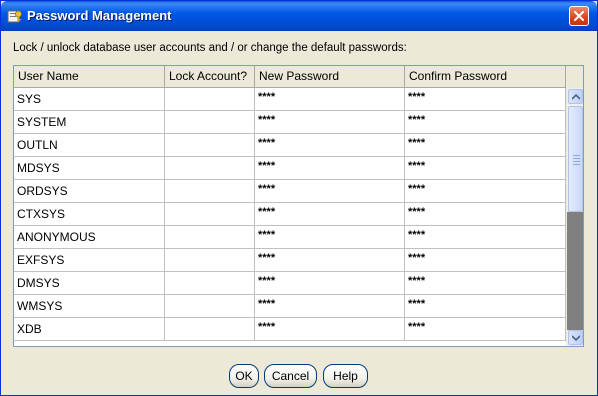  Describe the element at coordinates (99, 15) in the screenshot. I see `window-title: Password Management` at that location.